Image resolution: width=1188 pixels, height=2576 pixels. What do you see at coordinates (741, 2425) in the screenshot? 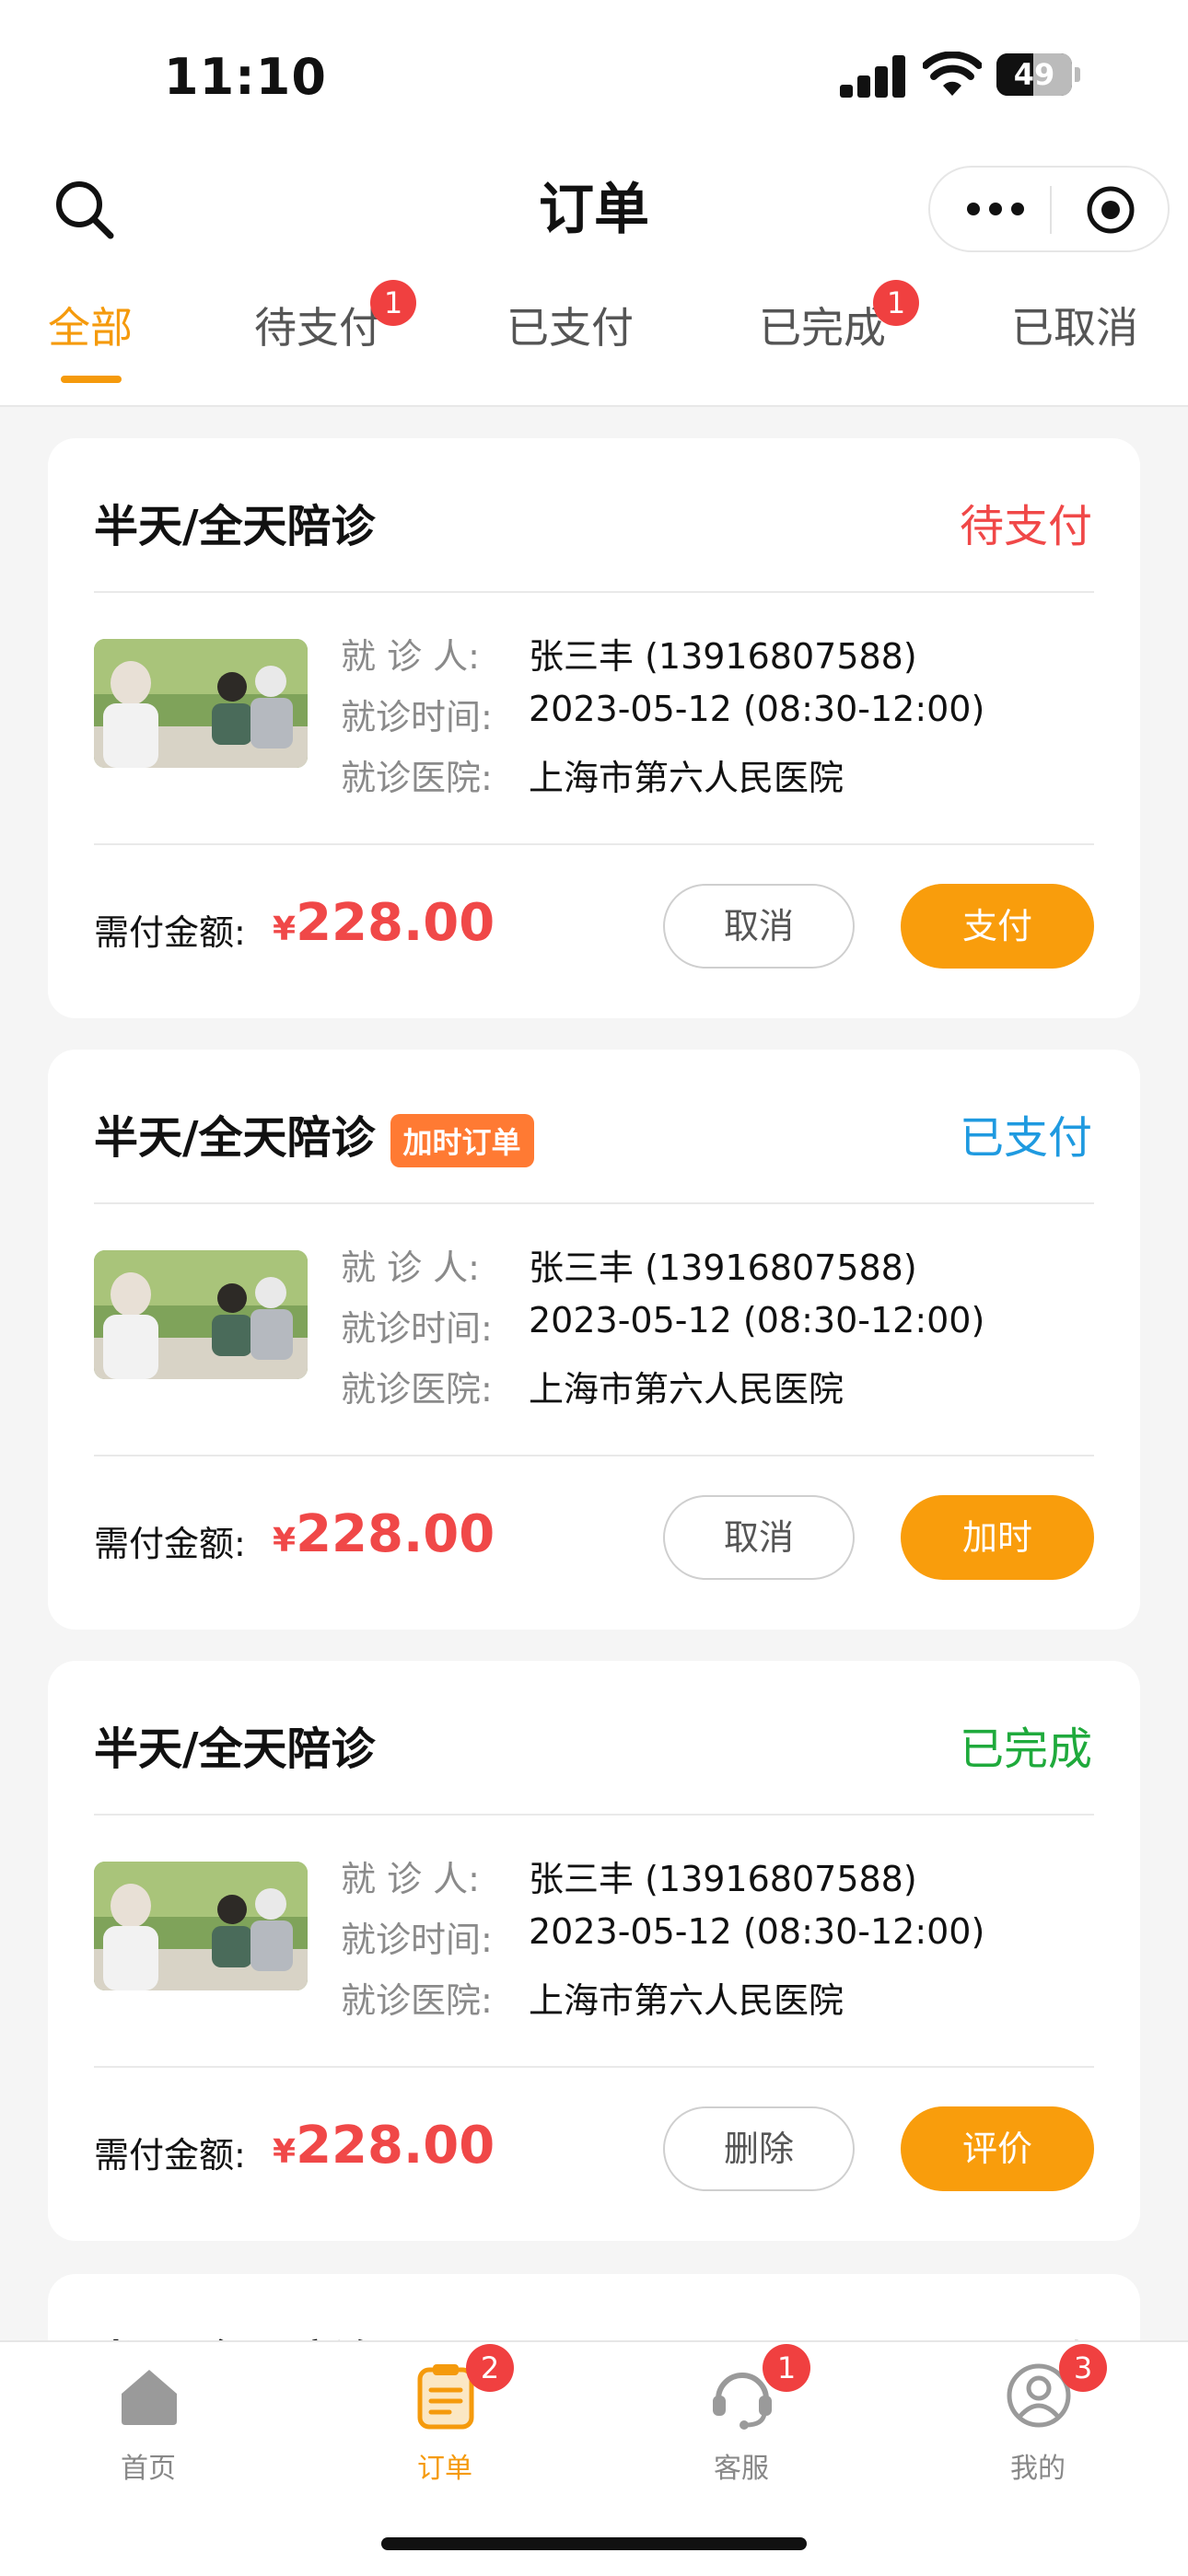
I see `tabbar-item-service: 1 客服` at bounding box center [741, 2425].